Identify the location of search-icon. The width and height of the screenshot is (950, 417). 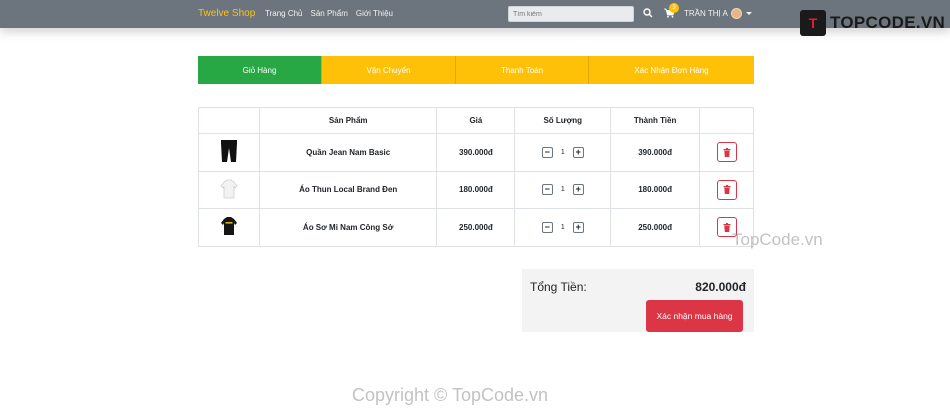
(648, 13).